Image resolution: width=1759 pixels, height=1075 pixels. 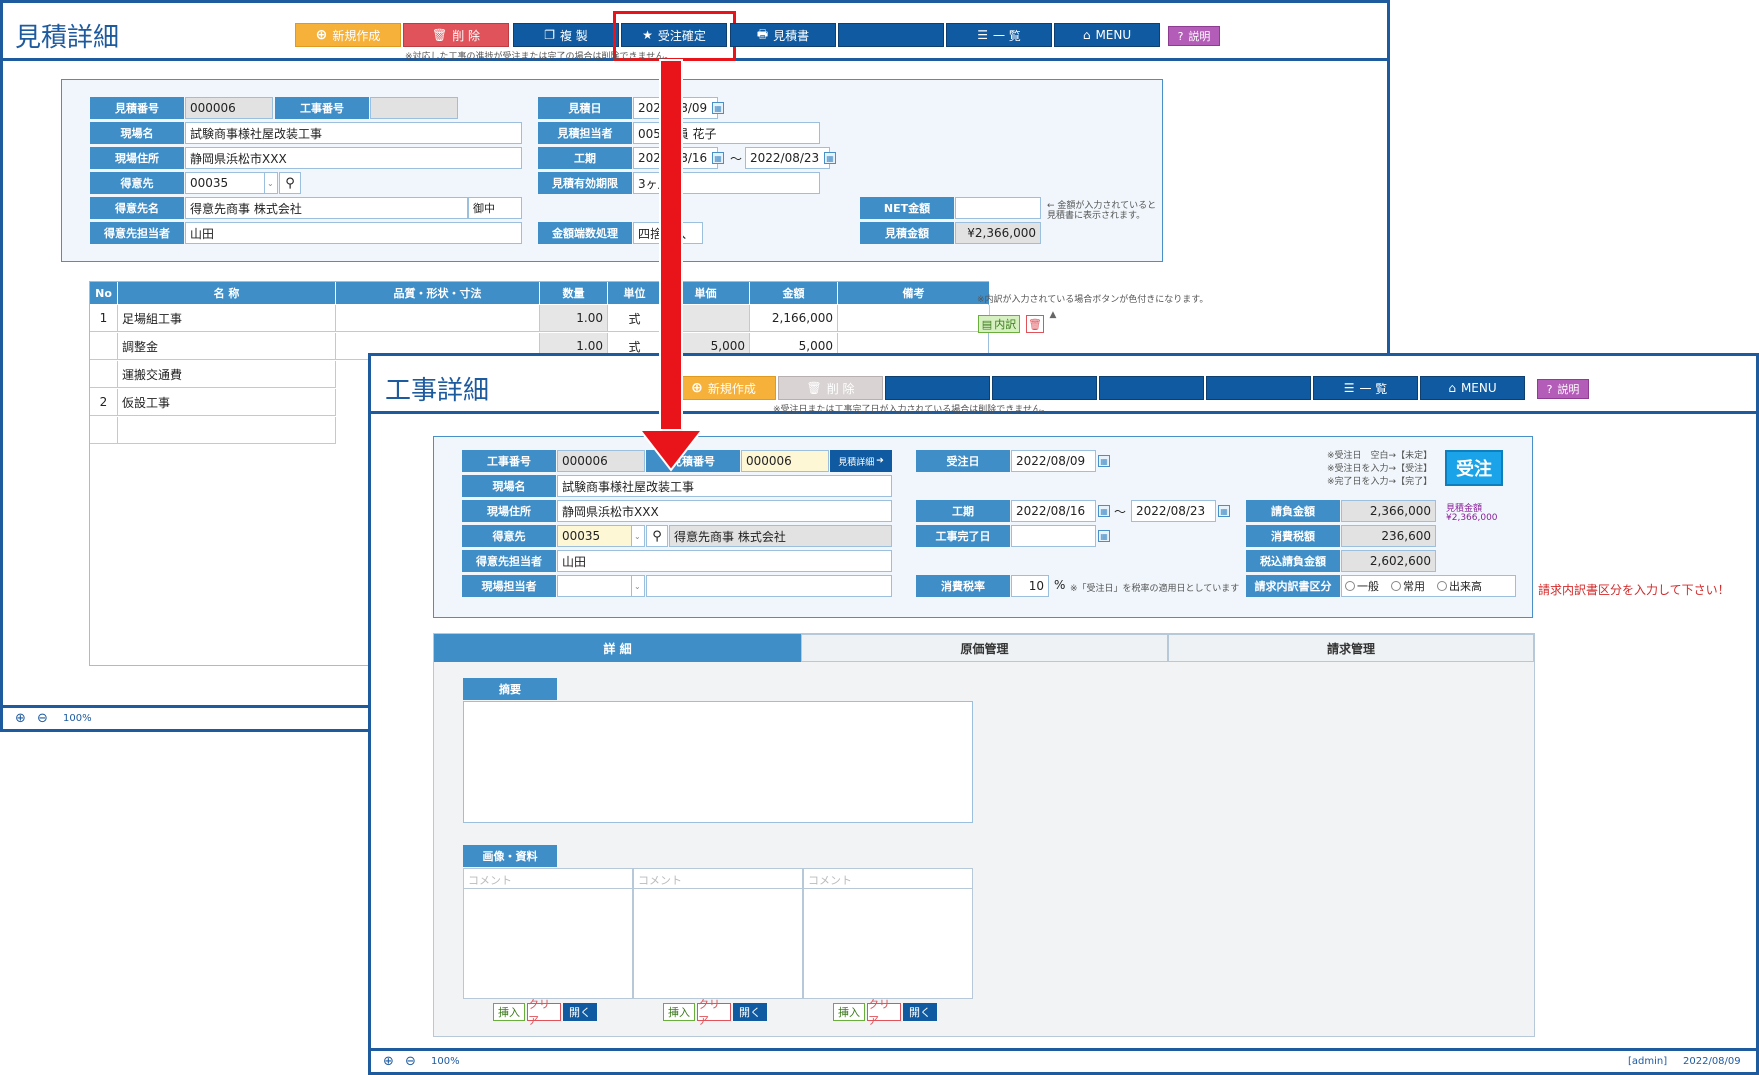 I want to click on copy-button: ❐ 複 製, so click(x=566, y=35).